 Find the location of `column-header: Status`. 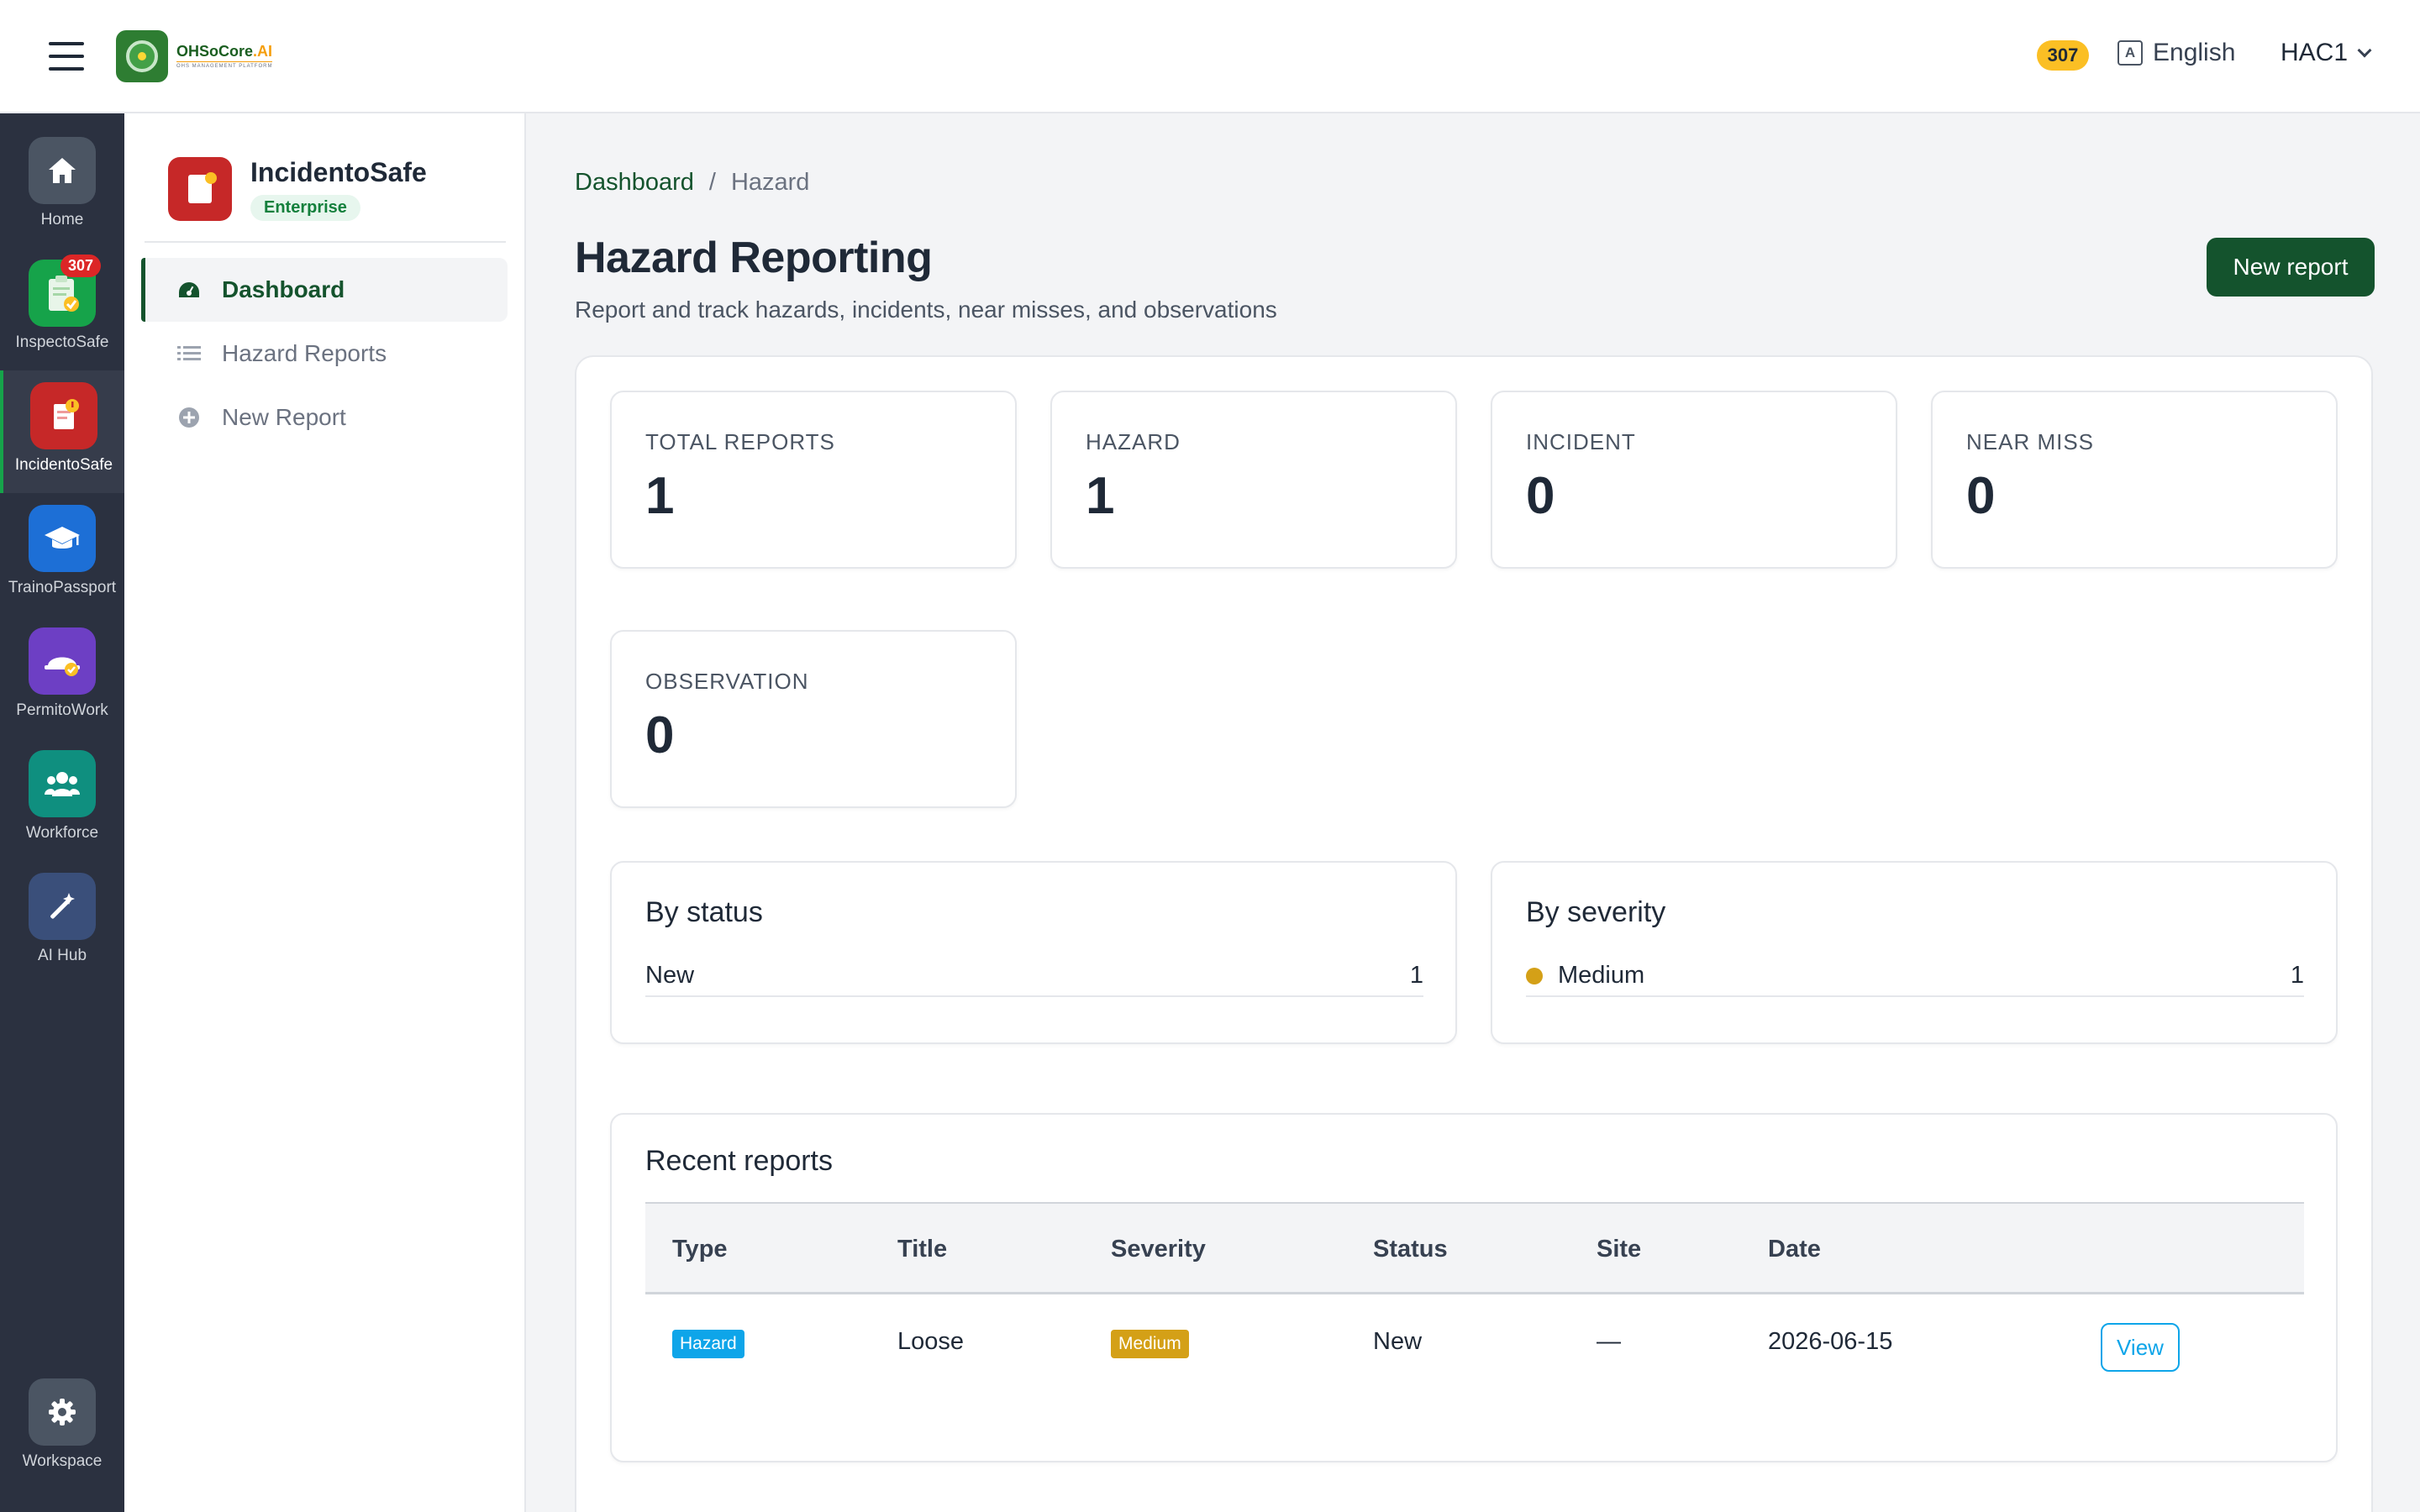

column-header: Status is located at coordinates (1410, 1249).